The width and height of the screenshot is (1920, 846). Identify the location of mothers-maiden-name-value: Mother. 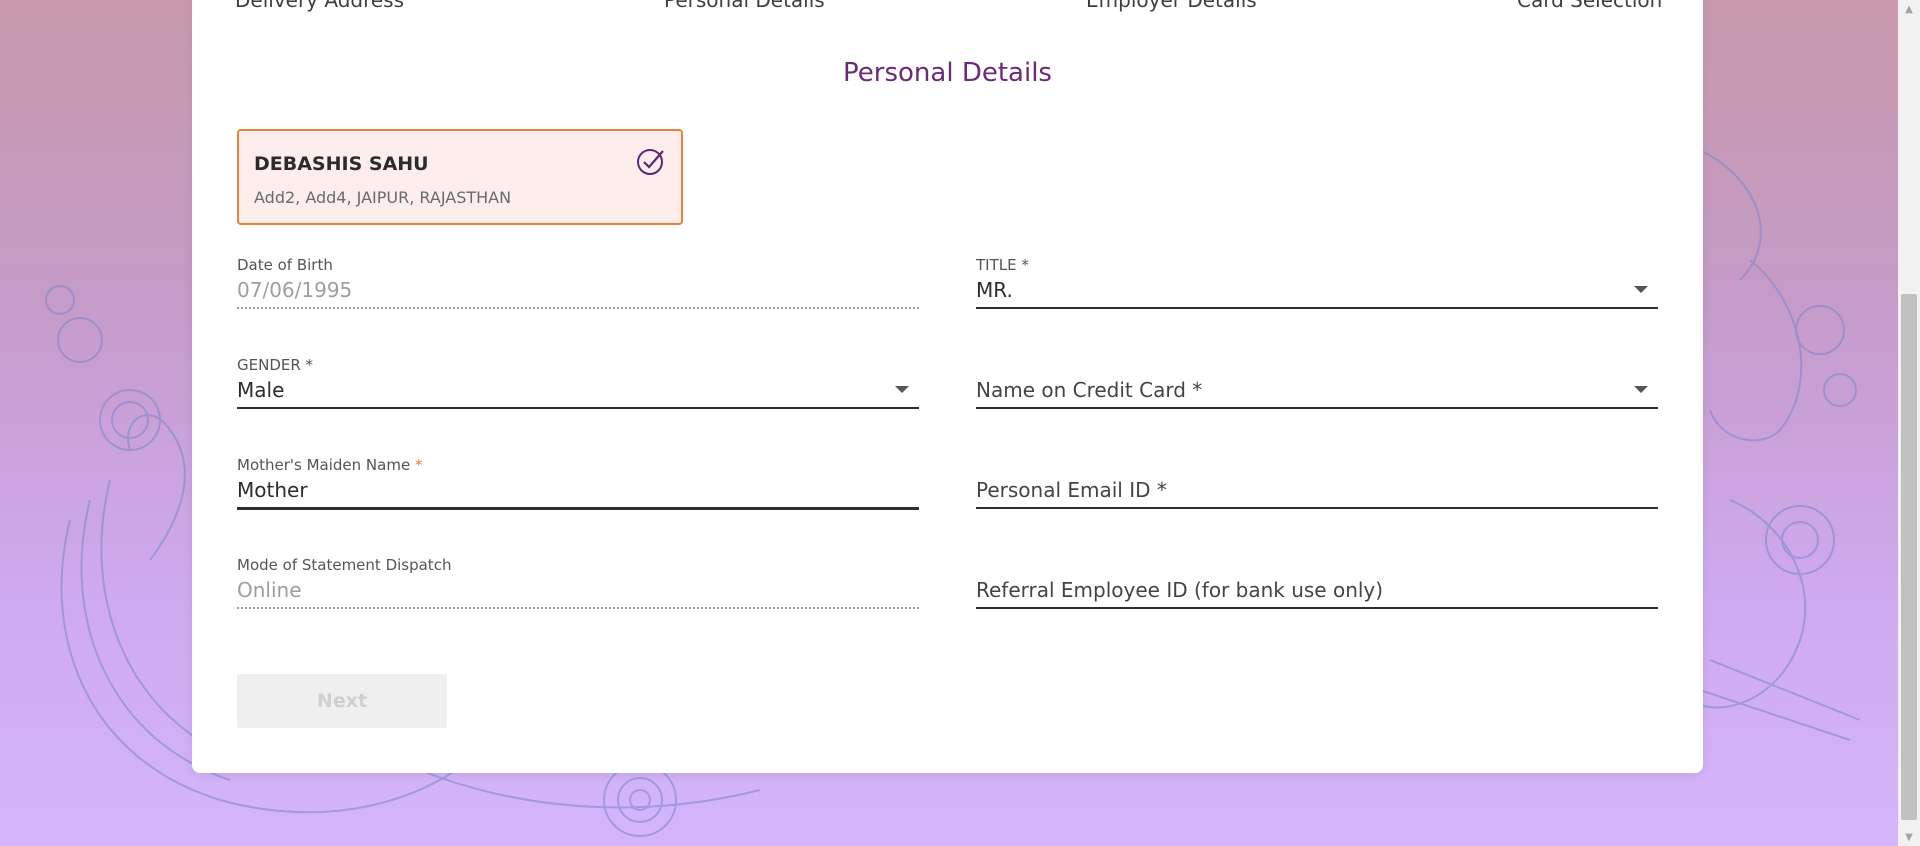
(272, 490).